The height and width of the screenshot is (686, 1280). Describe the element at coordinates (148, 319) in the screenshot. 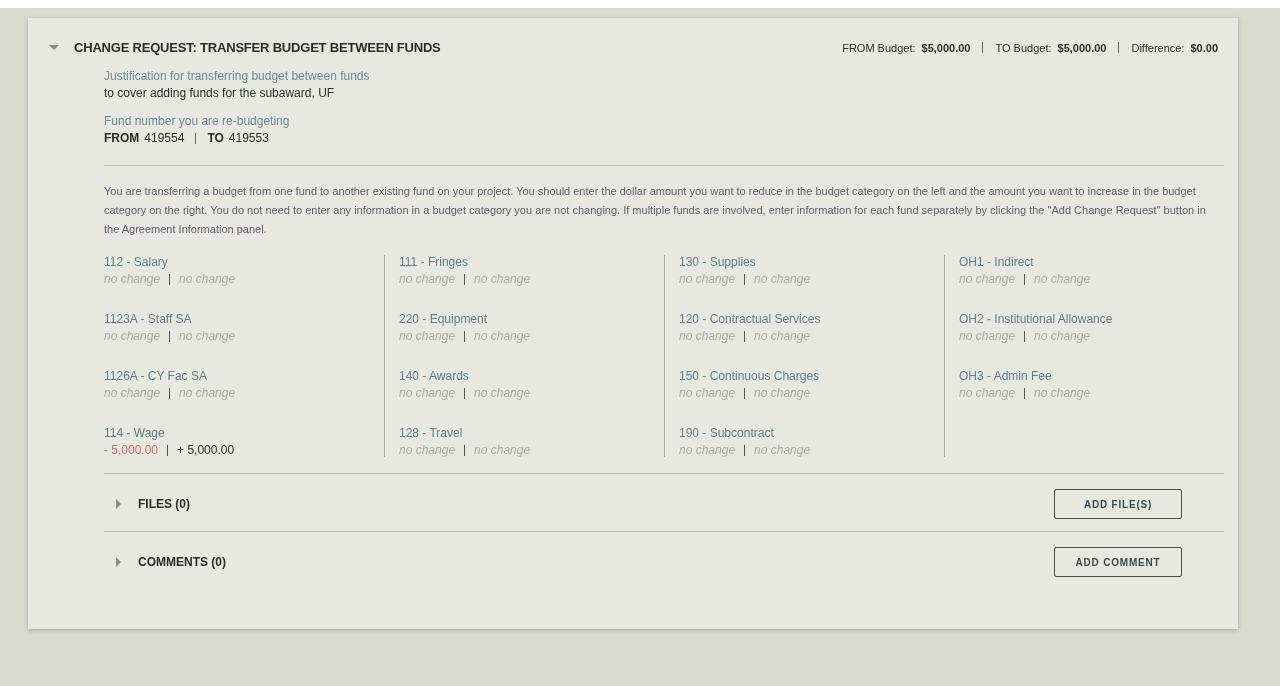

I see `budget-category: 1123A - Staff SA` at that location.